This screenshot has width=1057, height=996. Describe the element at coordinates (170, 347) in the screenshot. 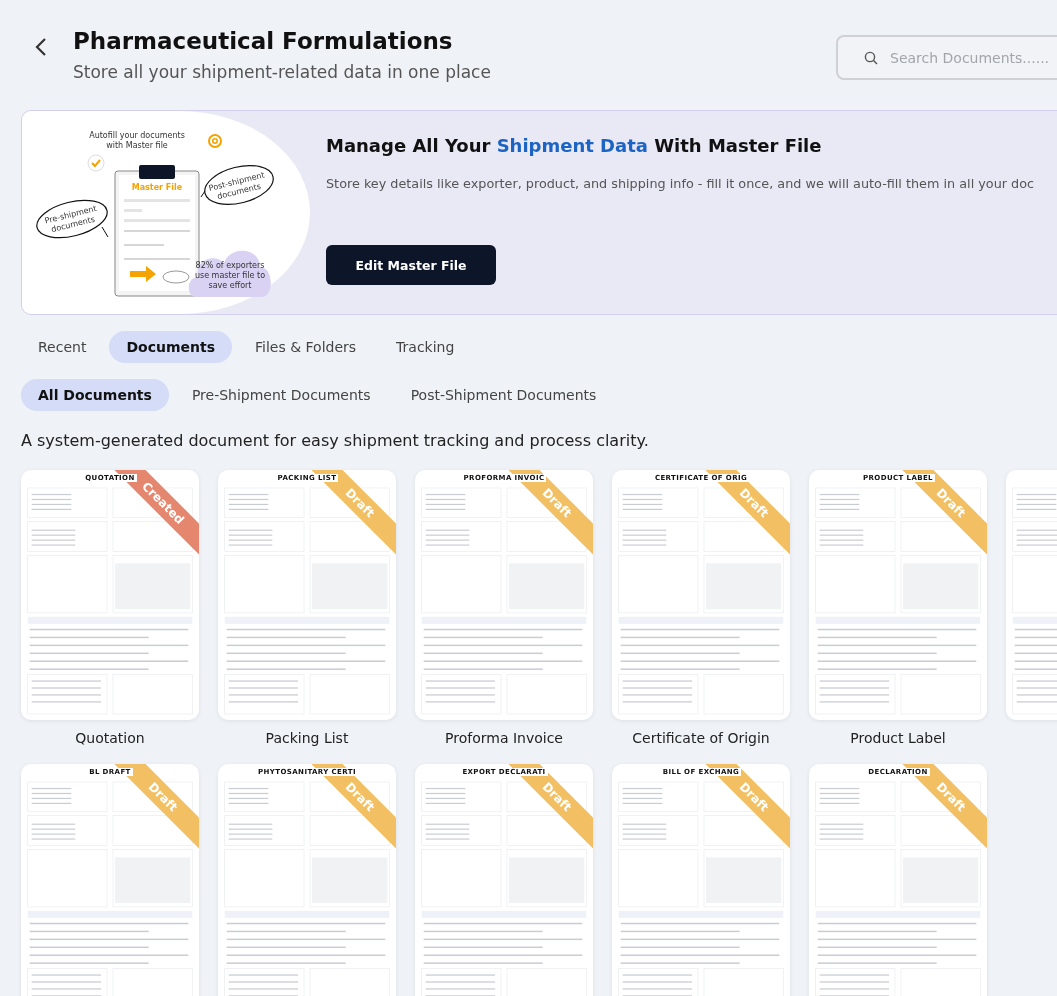

I see `tab: Documents` at that location.